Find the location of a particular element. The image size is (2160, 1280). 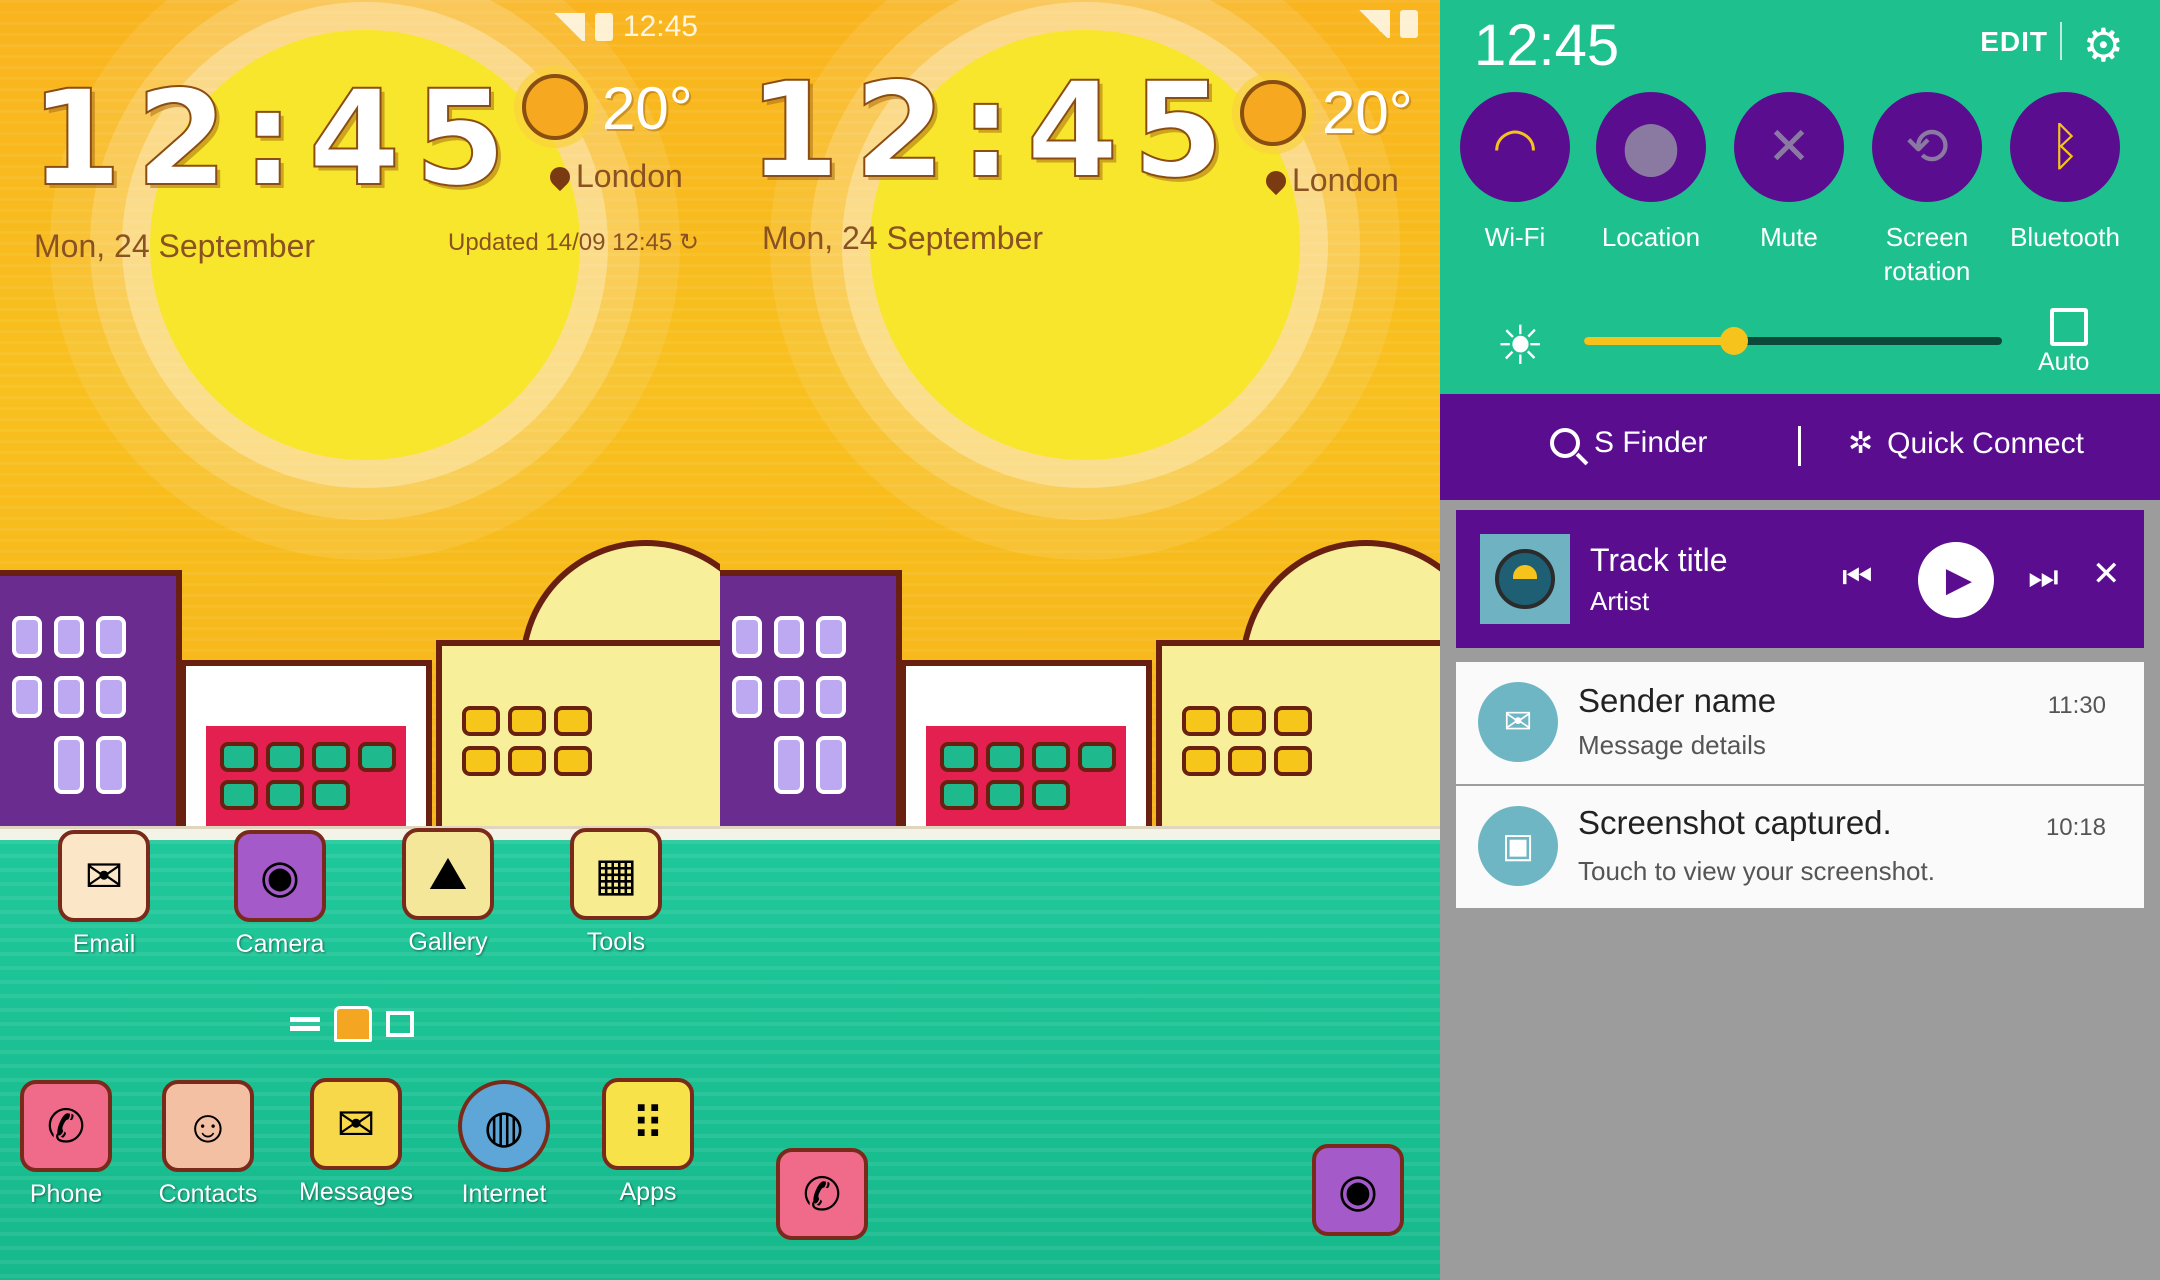

internet-globe-icon: ◍ is located at coordinates (504, 1126).